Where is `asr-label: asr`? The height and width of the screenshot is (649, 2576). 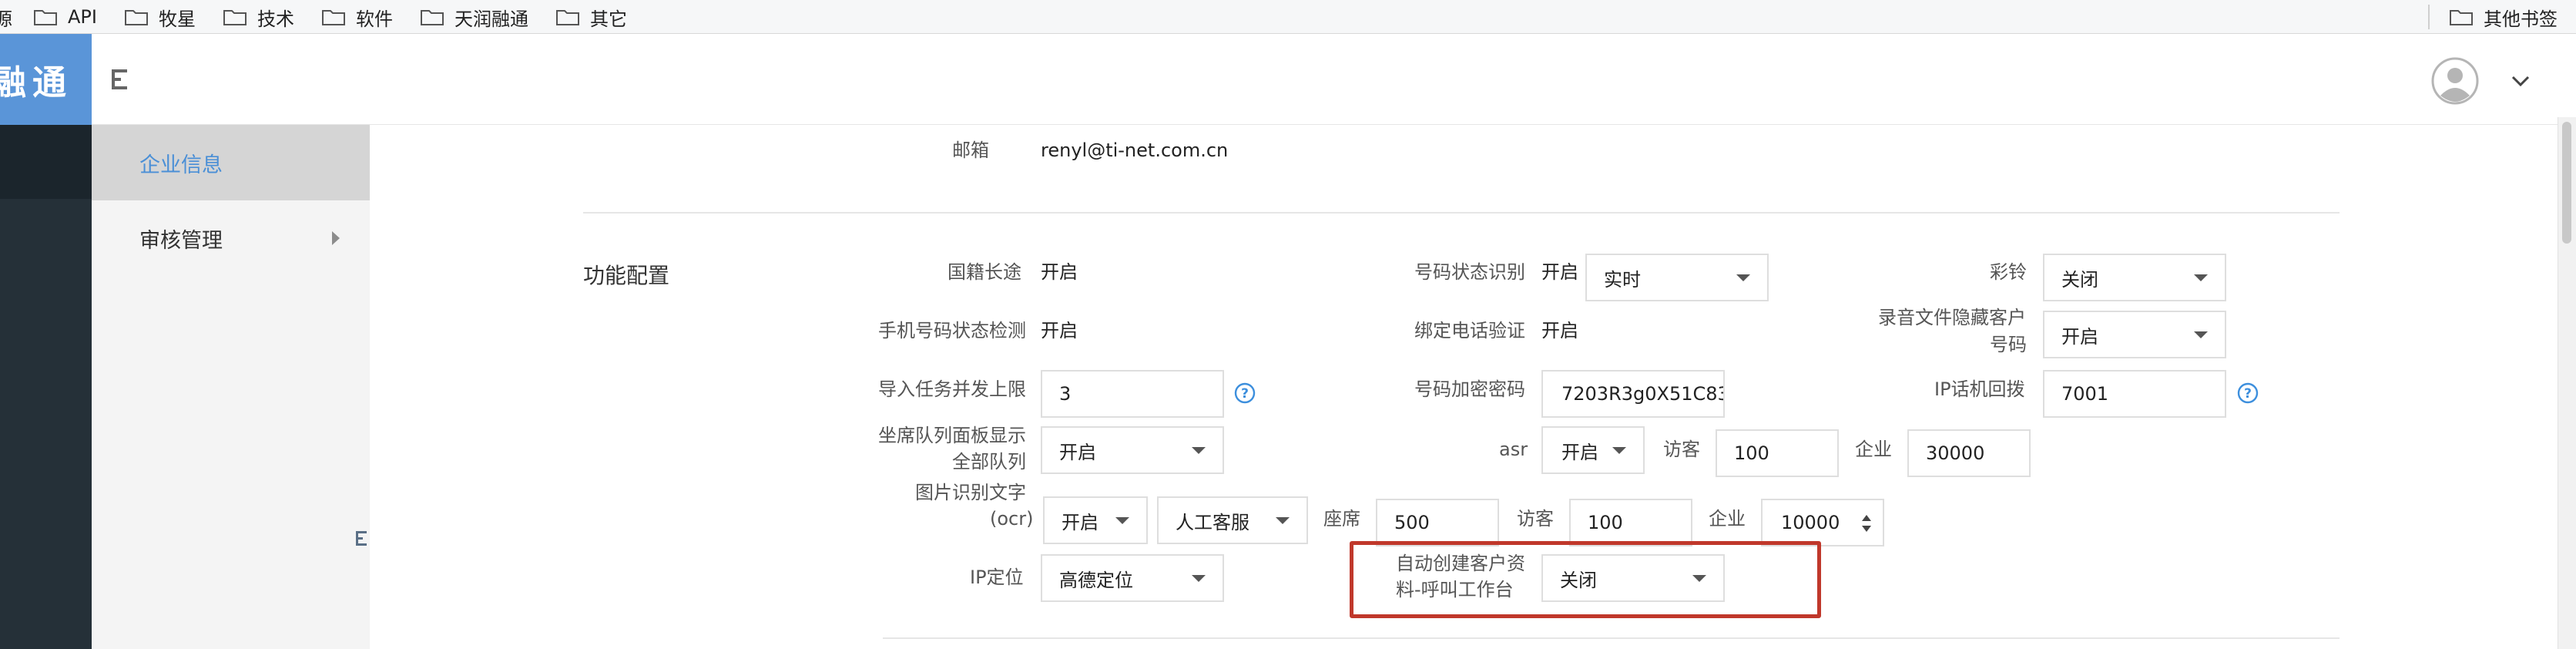 asr-label: asr is located at coordinates (1513, 449).